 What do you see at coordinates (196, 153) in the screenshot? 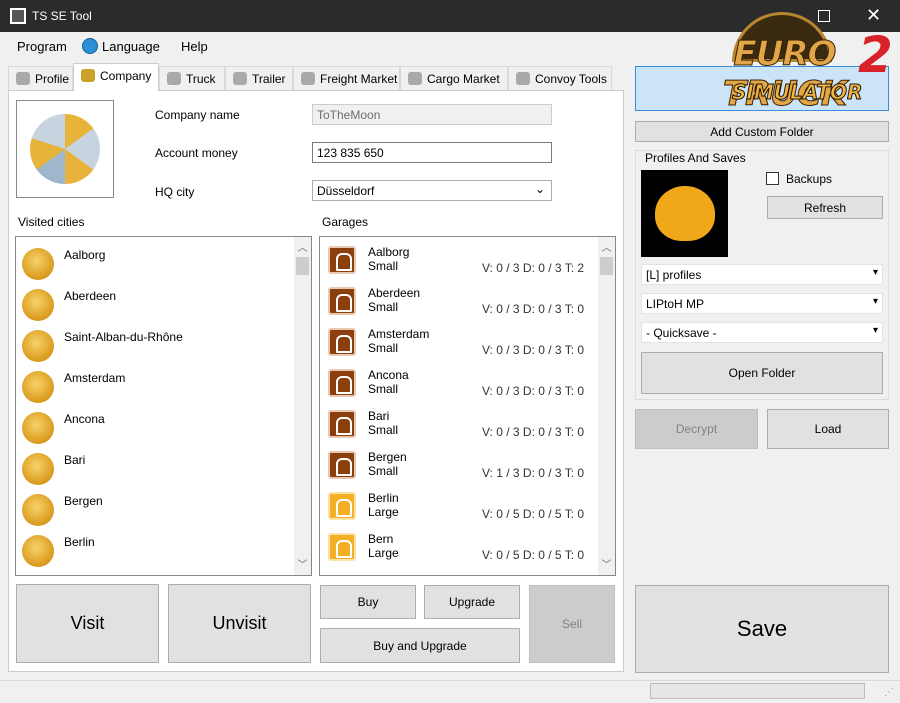
I see `account-money-label: Account money` at bounding box center [196, 153].